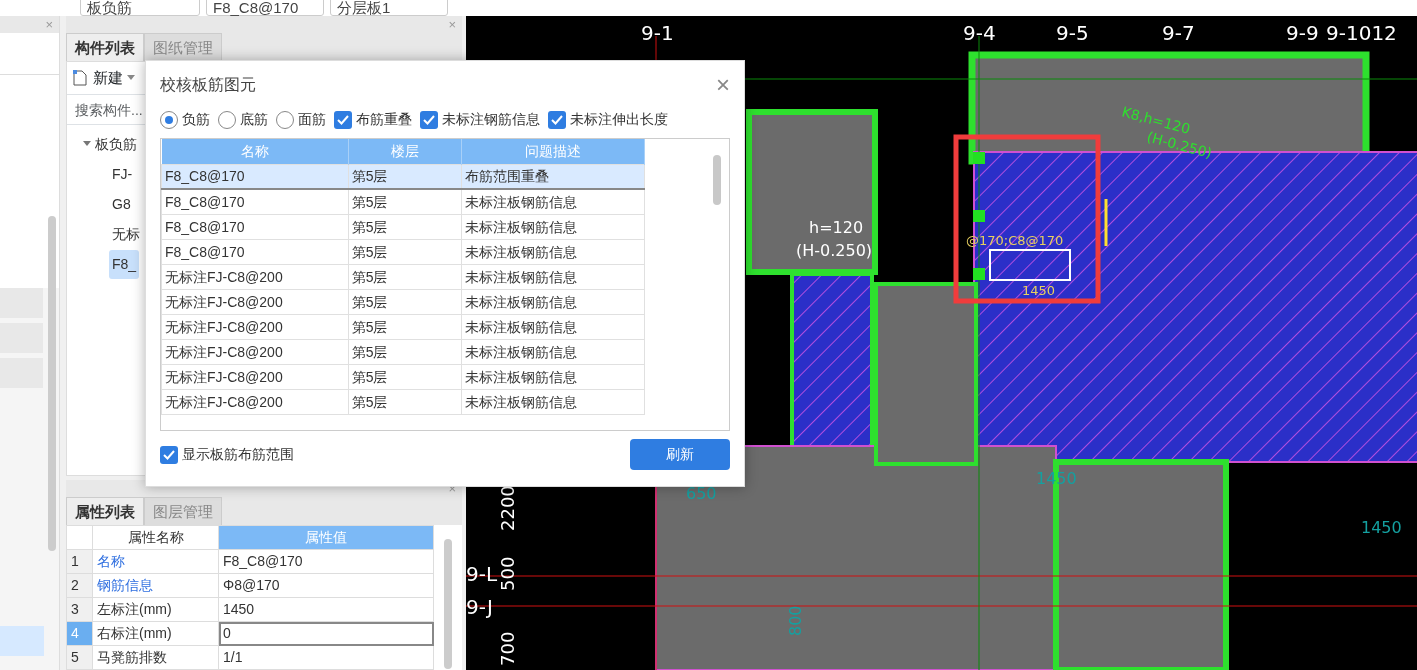 The image size is (1417, 670). I want to click on property-name: 马凳筋排数, so click(155, 657).